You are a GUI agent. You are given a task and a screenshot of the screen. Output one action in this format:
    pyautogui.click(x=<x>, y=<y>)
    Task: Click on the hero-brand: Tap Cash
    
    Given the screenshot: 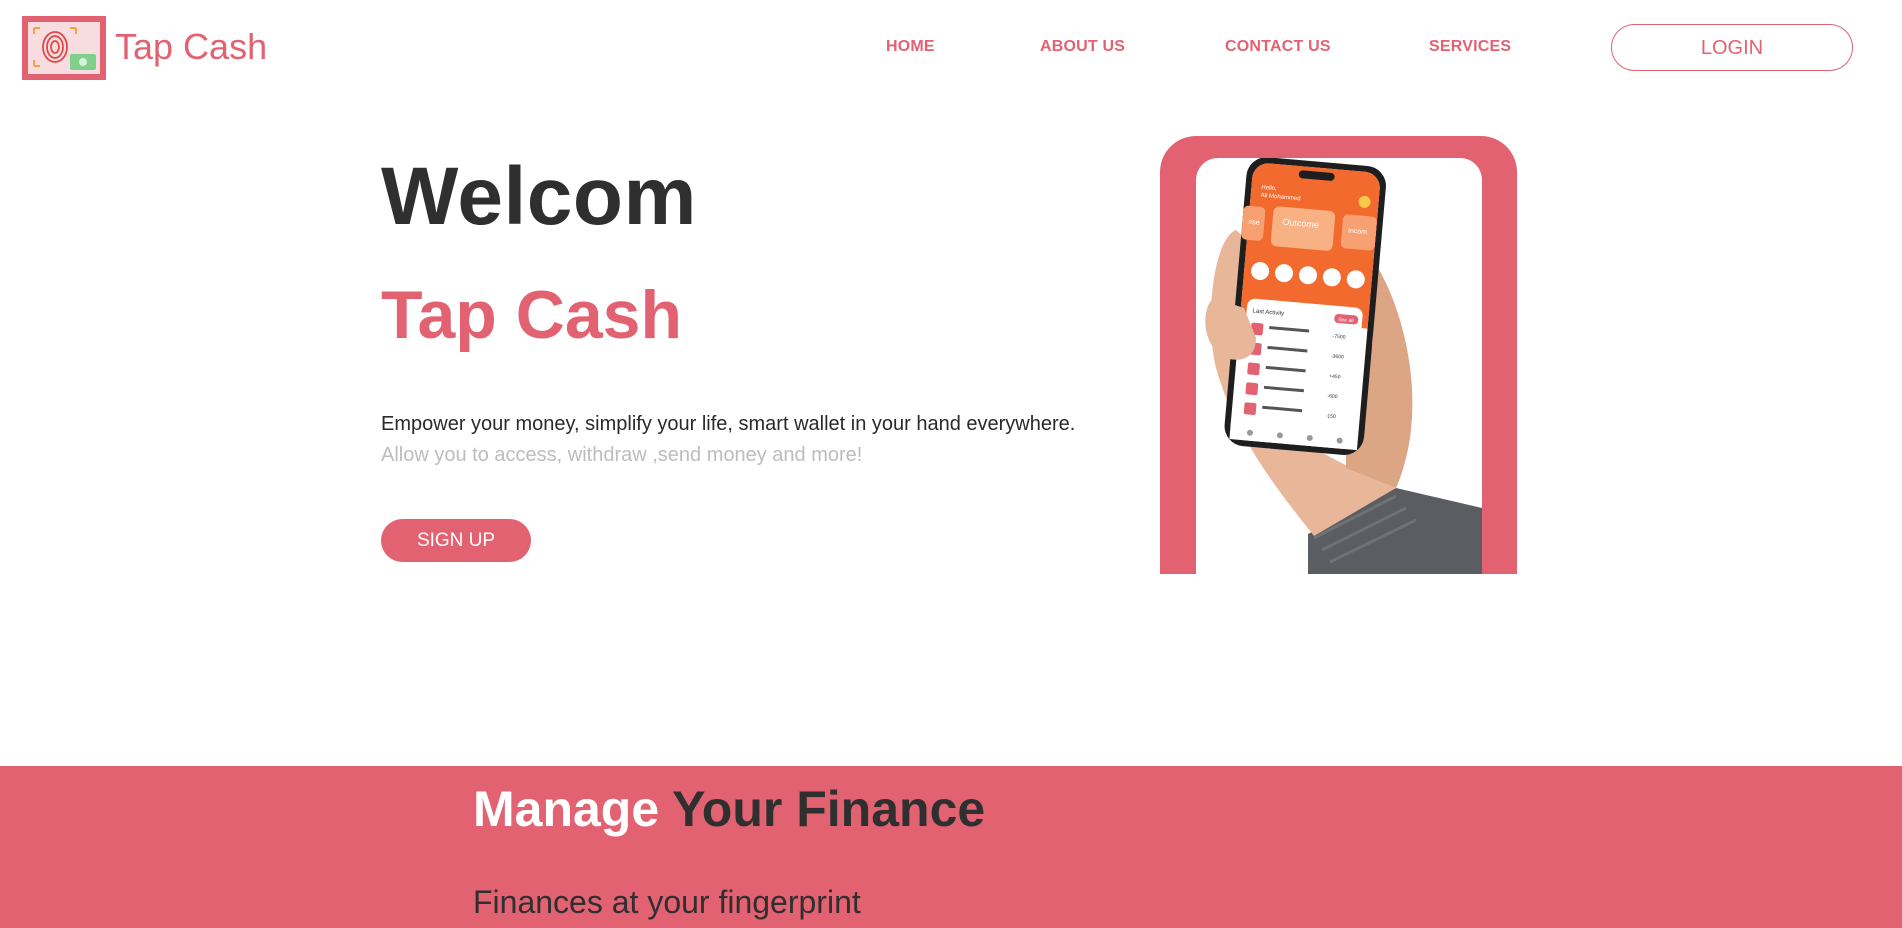 What is the action you would take?
    pyautogui.click(x=532, y=315)
    